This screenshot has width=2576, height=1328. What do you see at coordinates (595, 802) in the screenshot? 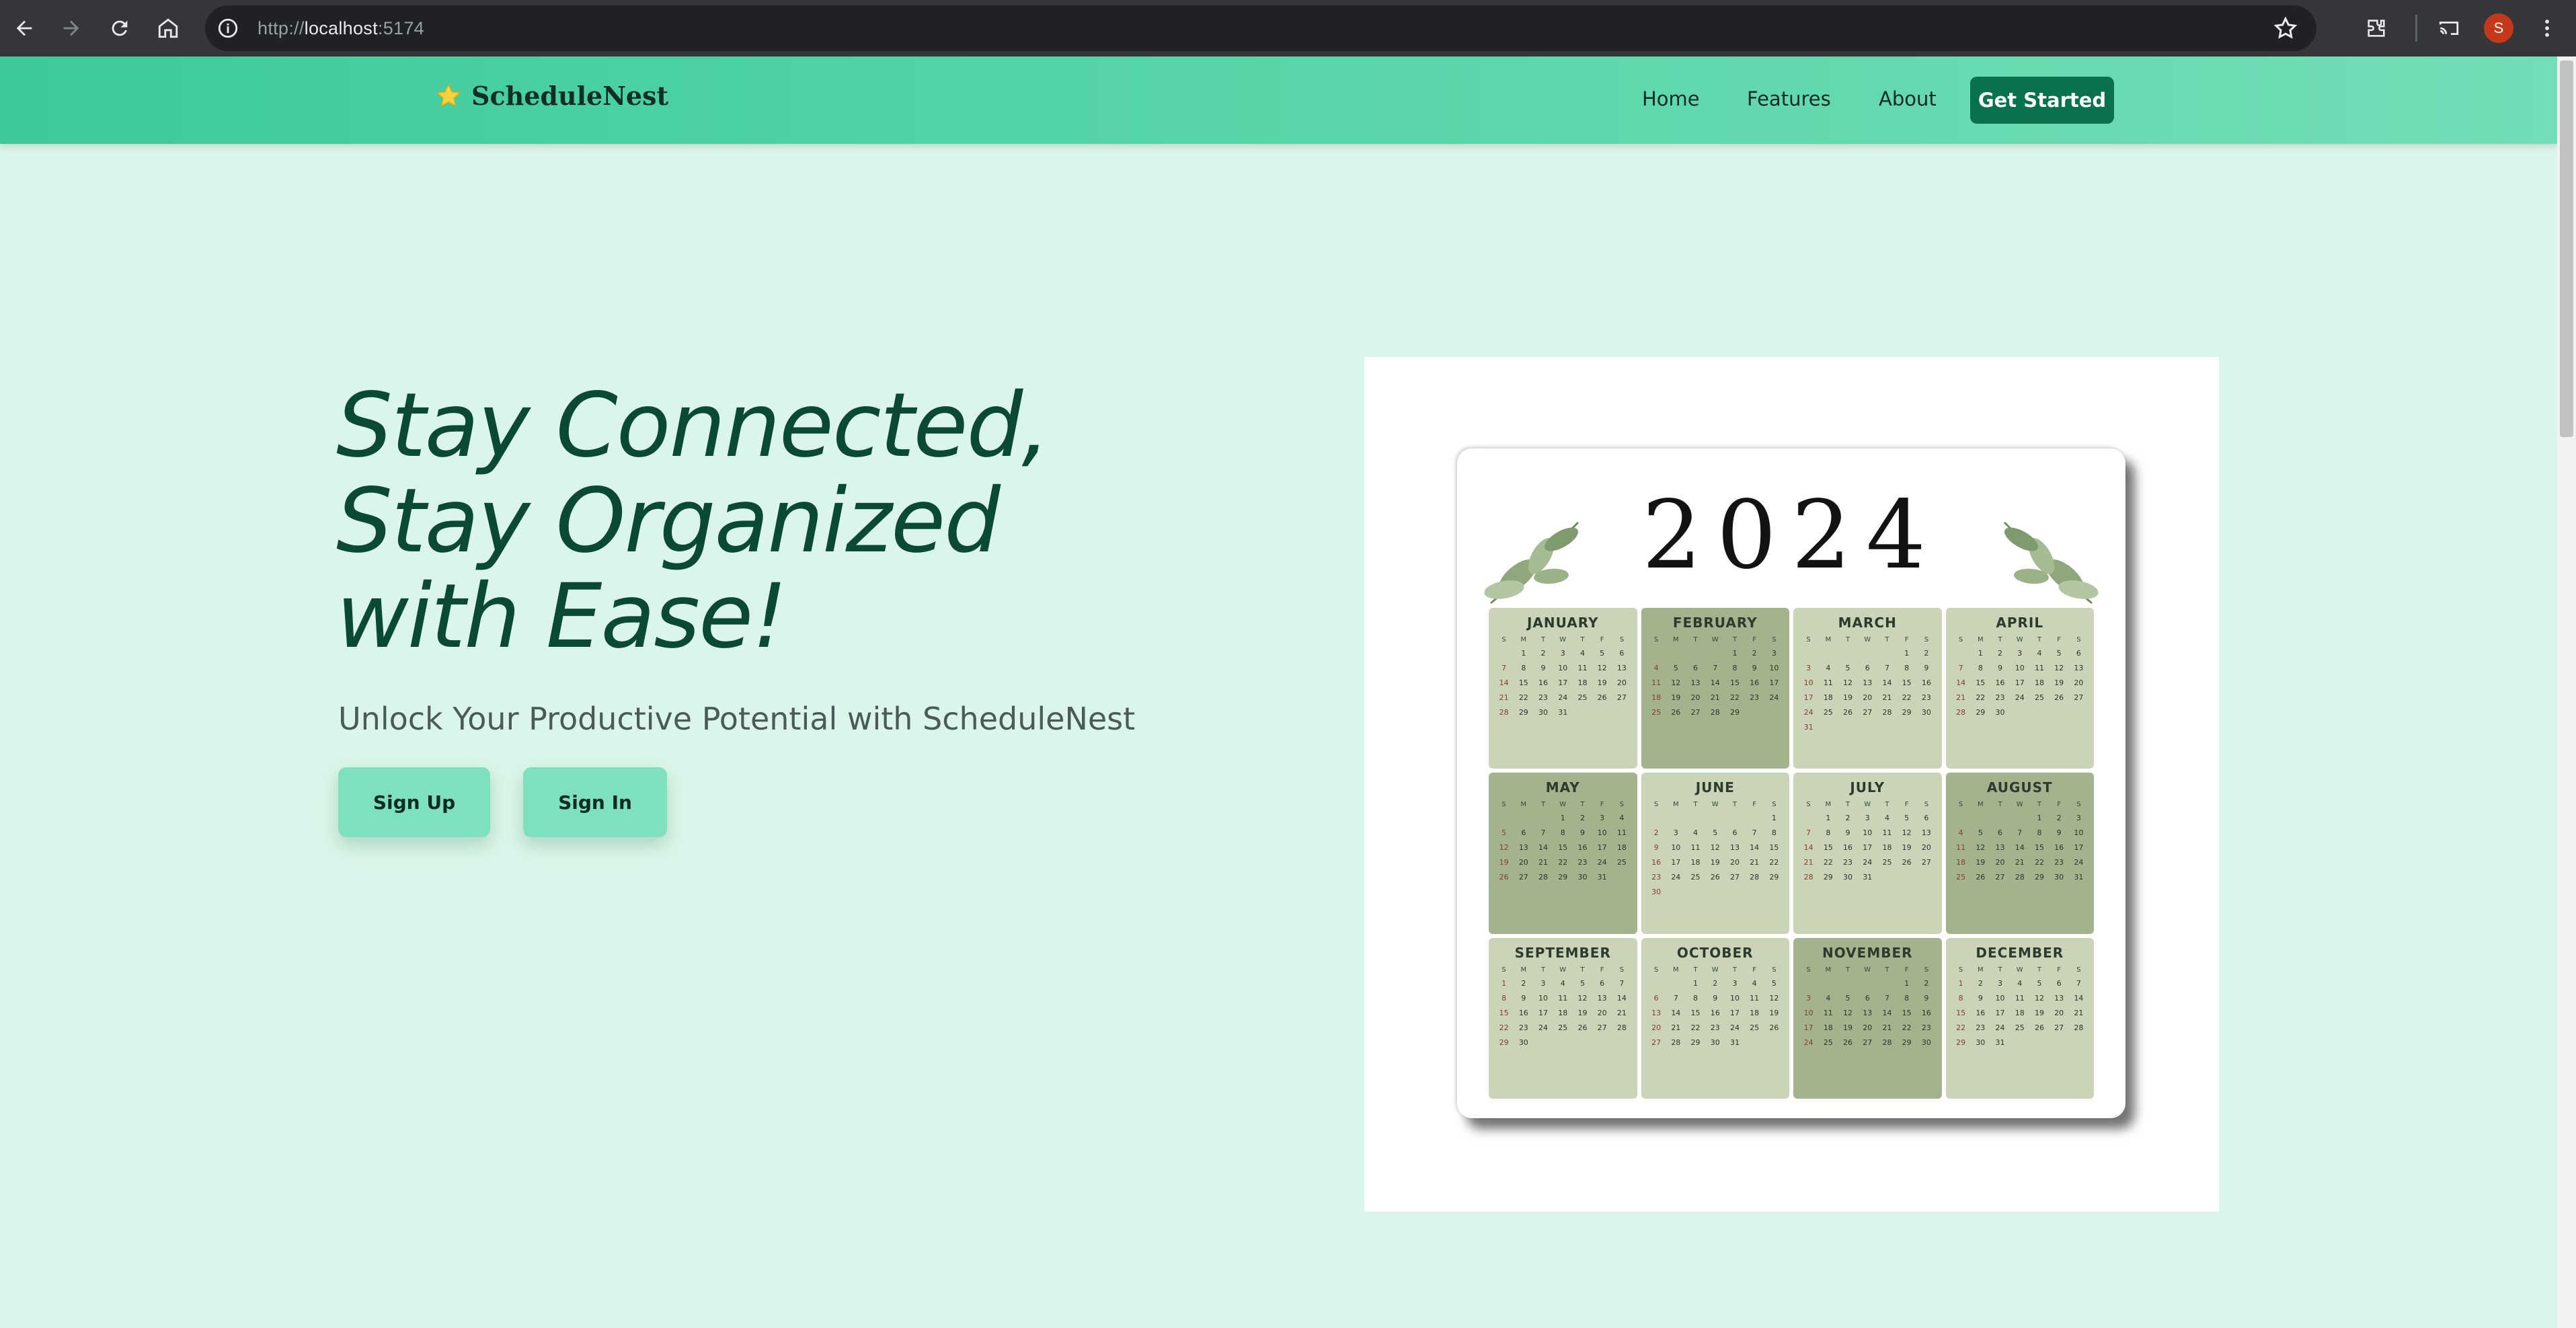
I see `sign-in-button: Sign In` at bounding box center [595, 802].